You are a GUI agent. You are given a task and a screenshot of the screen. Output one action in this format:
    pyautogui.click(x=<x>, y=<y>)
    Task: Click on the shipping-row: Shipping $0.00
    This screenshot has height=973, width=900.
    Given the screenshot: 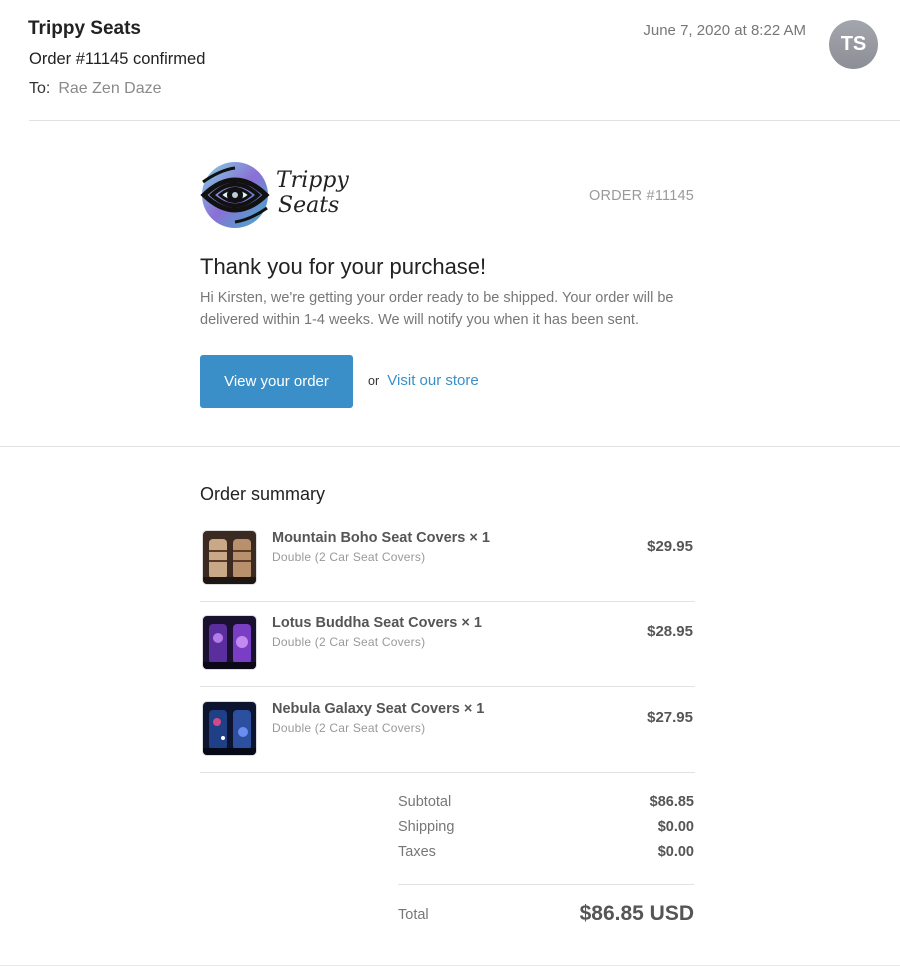 What is the action you would take?
    pyautogui.click(x=546, y=831)
    